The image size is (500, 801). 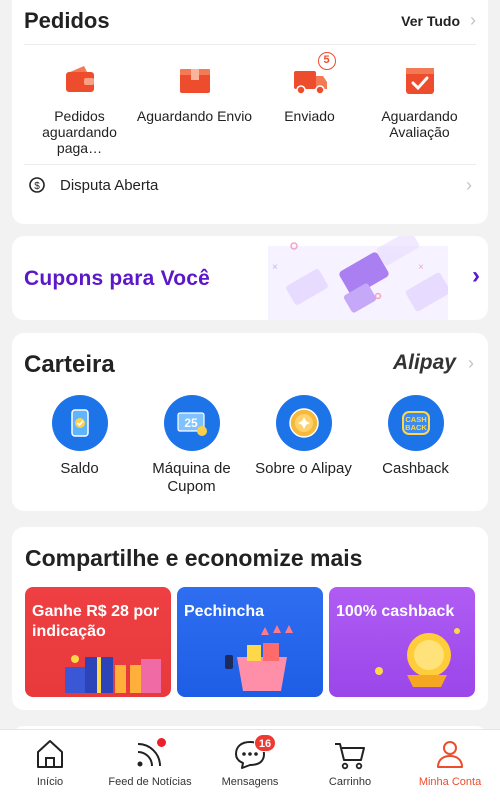 What do you see at coordinates (69, 364) in the screenshot?
I see `wallet-title: Carteira` at bounding box center [69, 364].